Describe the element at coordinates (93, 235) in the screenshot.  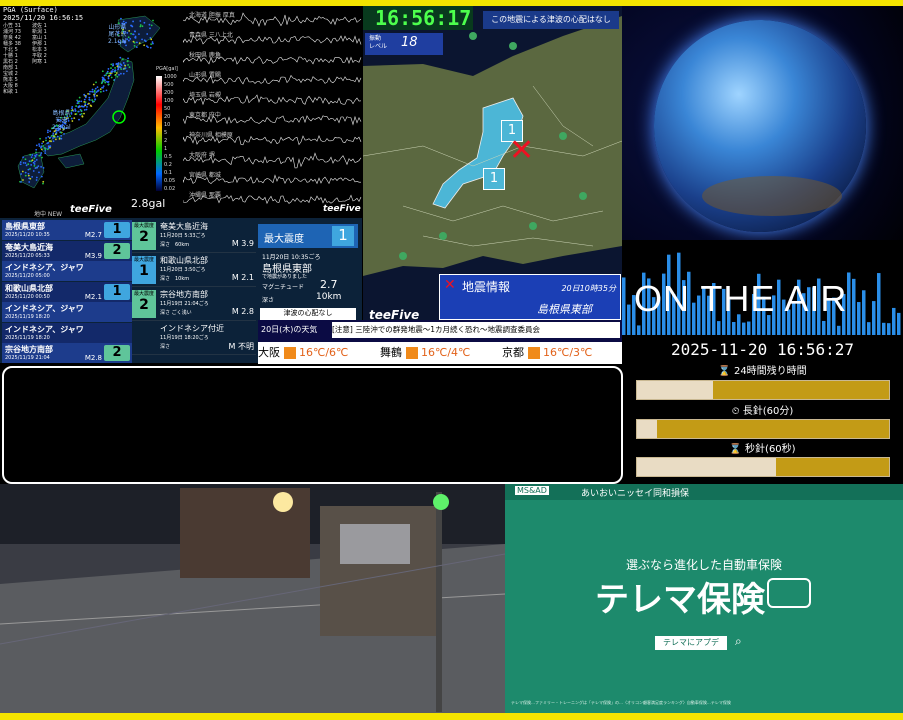
I see `list-item-mag: M2.7` at that location.